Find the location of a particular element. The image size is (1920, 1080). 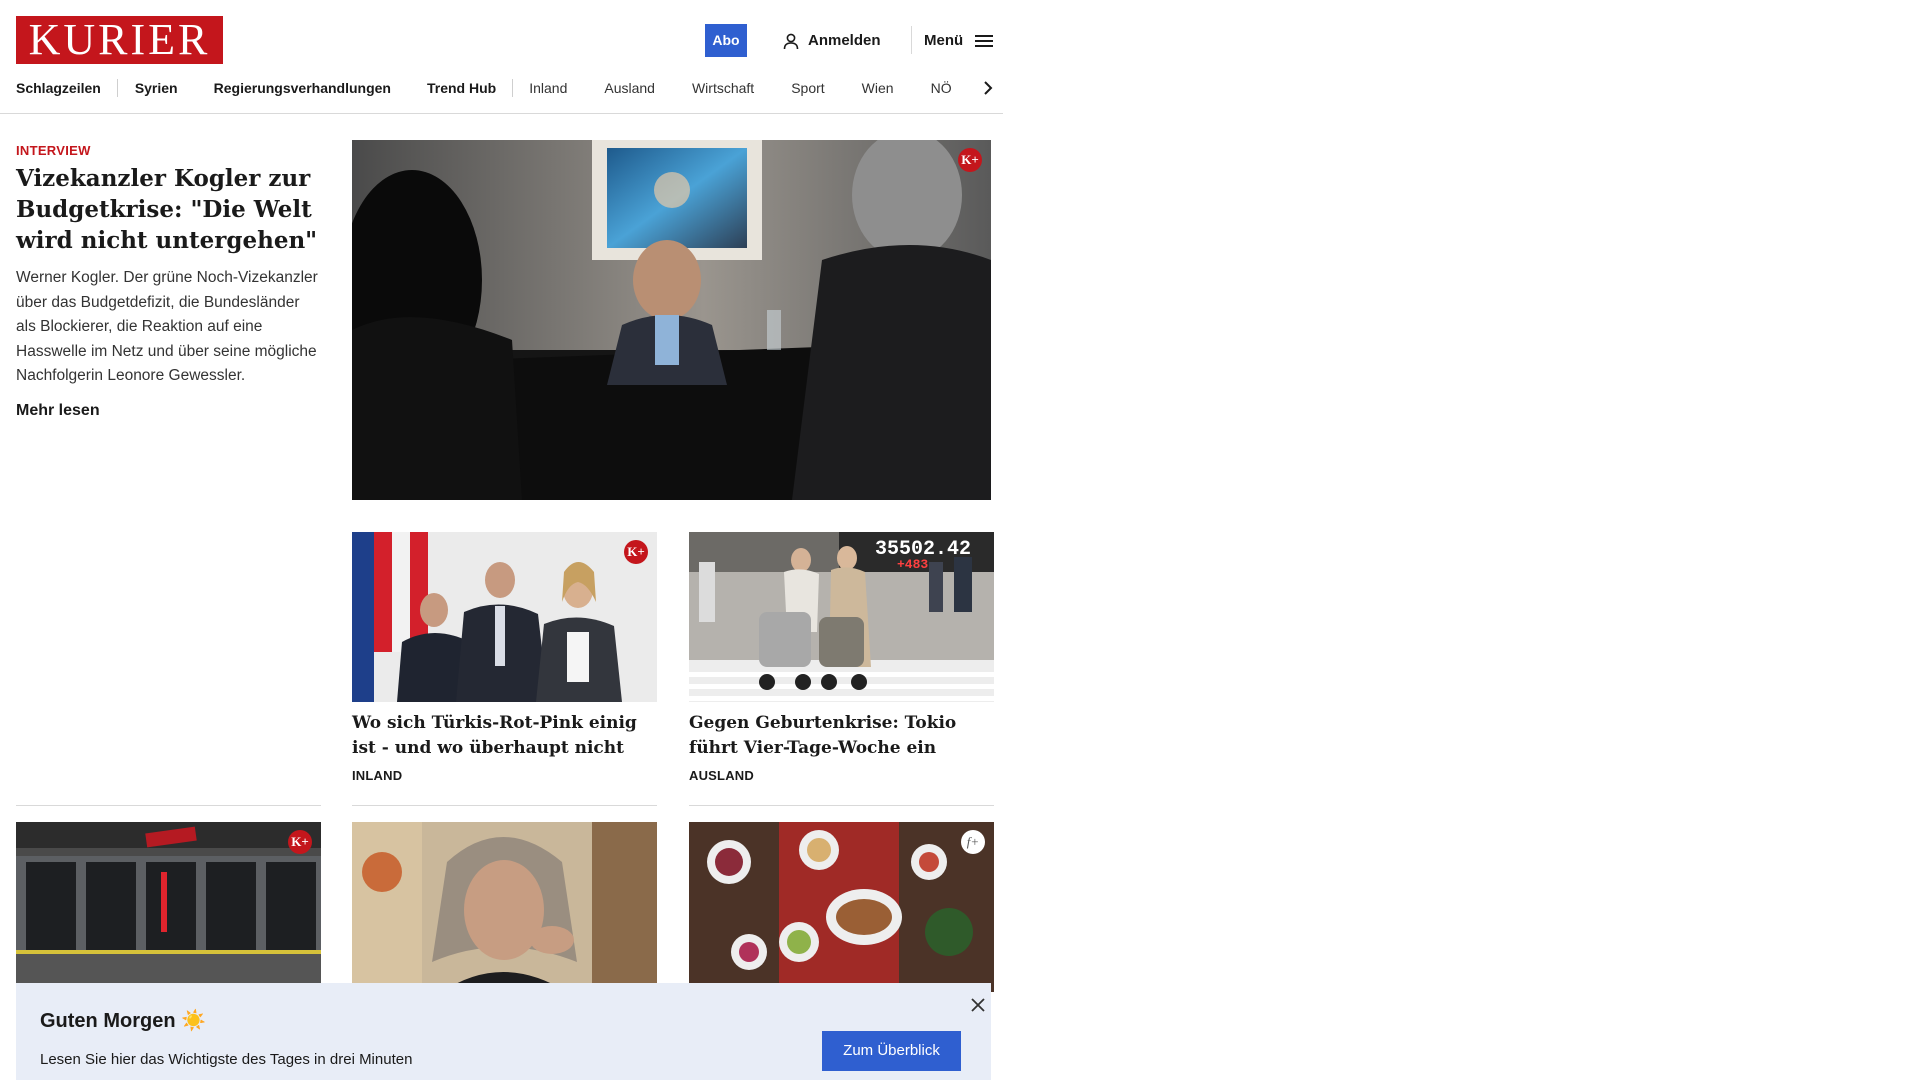

fplus-badge-icon: f+ is located at coordinates (973, 842).